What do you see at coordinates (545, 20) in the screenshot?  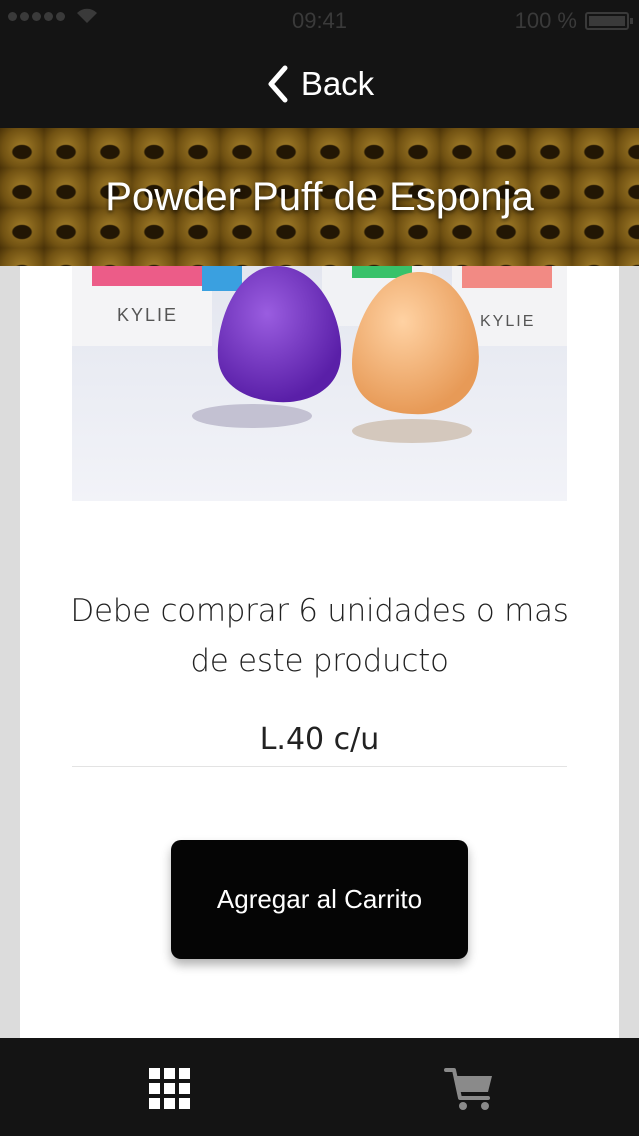 I see `battery-percent: 100 %` at bounding box center [545, 20].